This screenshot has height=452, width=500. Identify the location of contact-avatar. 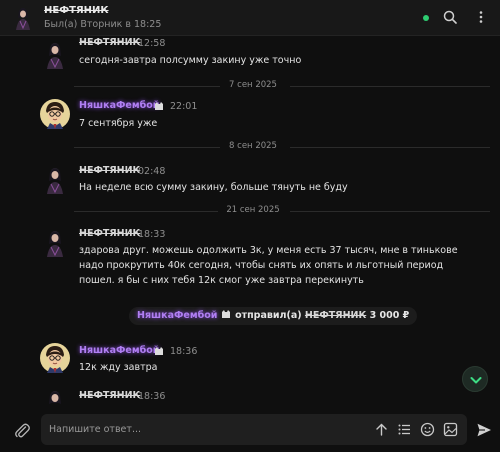
(23, 17).